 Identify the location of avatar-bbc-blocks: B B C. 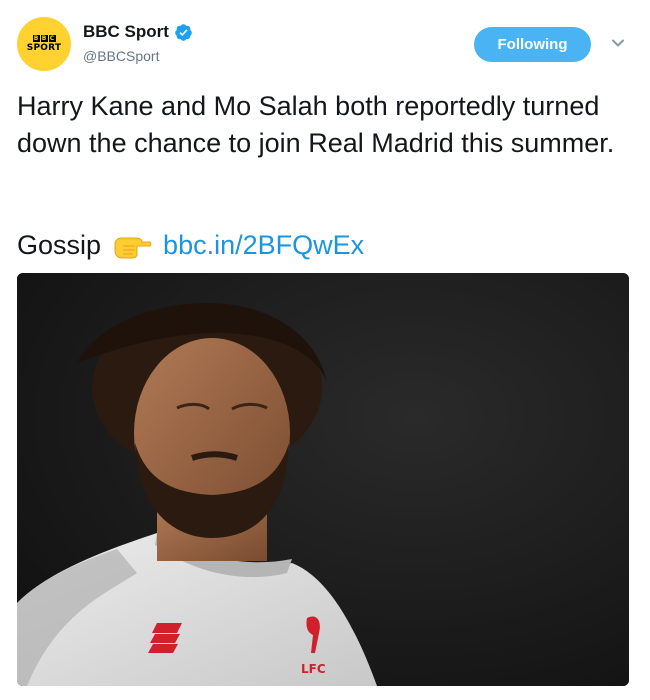
(44, 38).